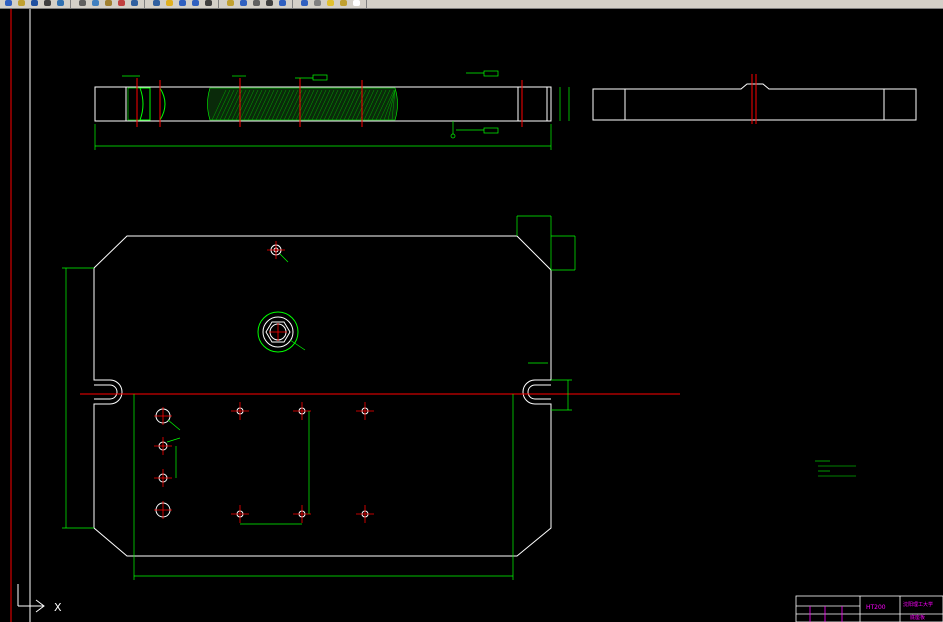 Image resolution: width=943 pixels, height=622 pixels. I want to click on paste-icon, so click(108, 3).